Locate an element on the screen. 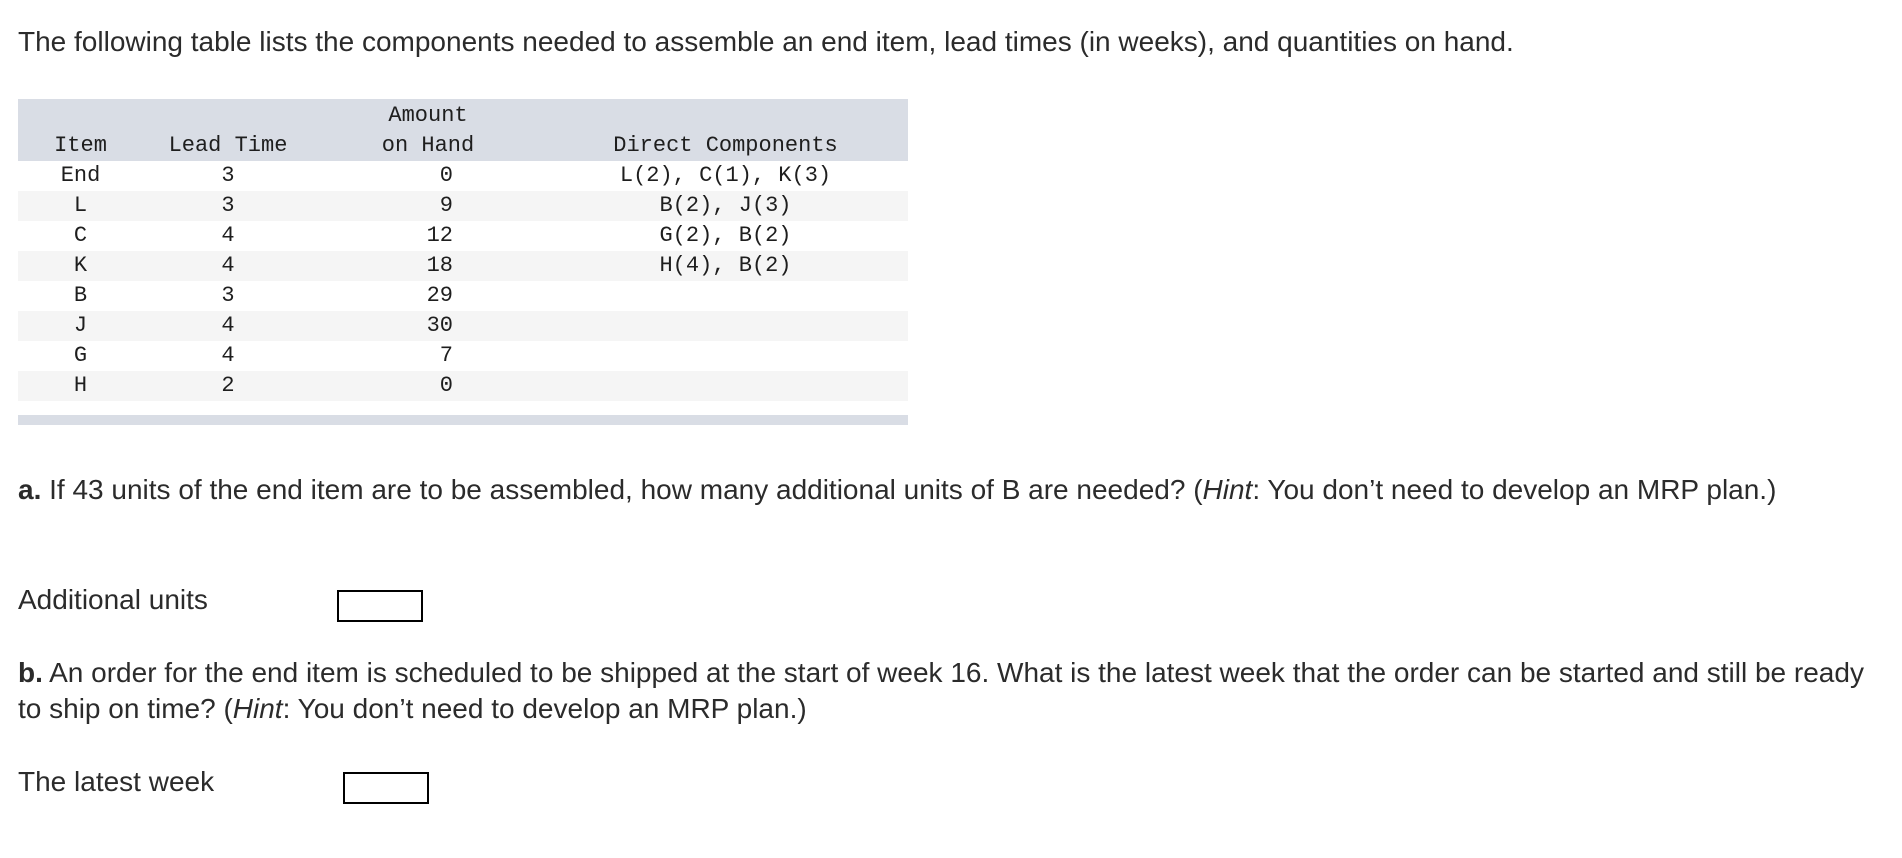 The width and height of the screenshot is (1902, 858). cell-lead-time: 2 is located at coordinates (228, 386).